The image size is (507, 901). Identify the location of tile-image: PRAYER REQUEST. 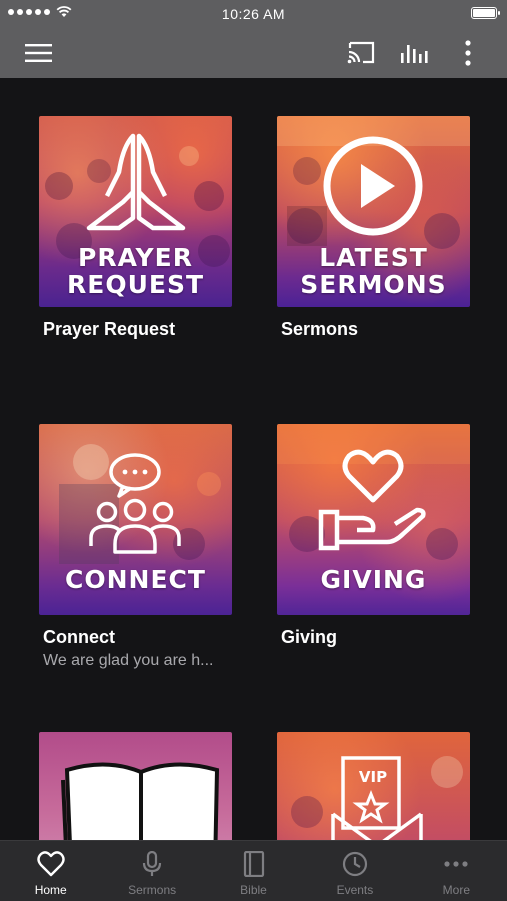
(135, 211).